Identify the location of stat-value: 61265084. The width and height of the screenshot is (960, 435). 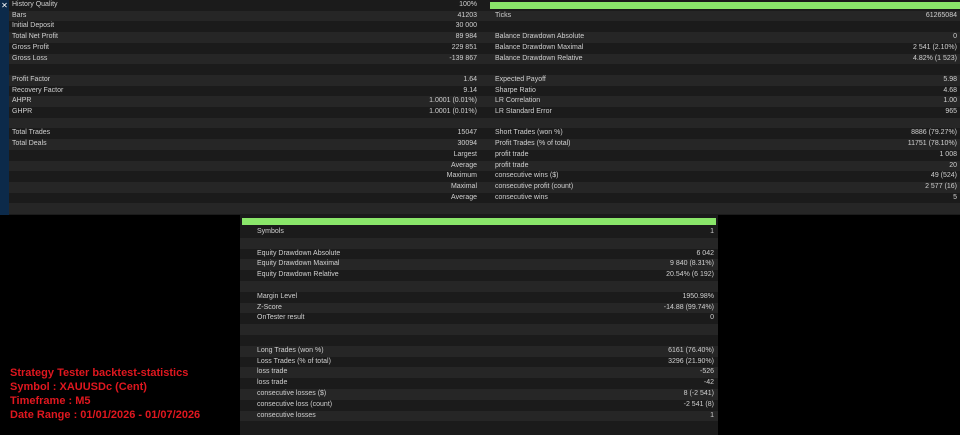
(941, 15).